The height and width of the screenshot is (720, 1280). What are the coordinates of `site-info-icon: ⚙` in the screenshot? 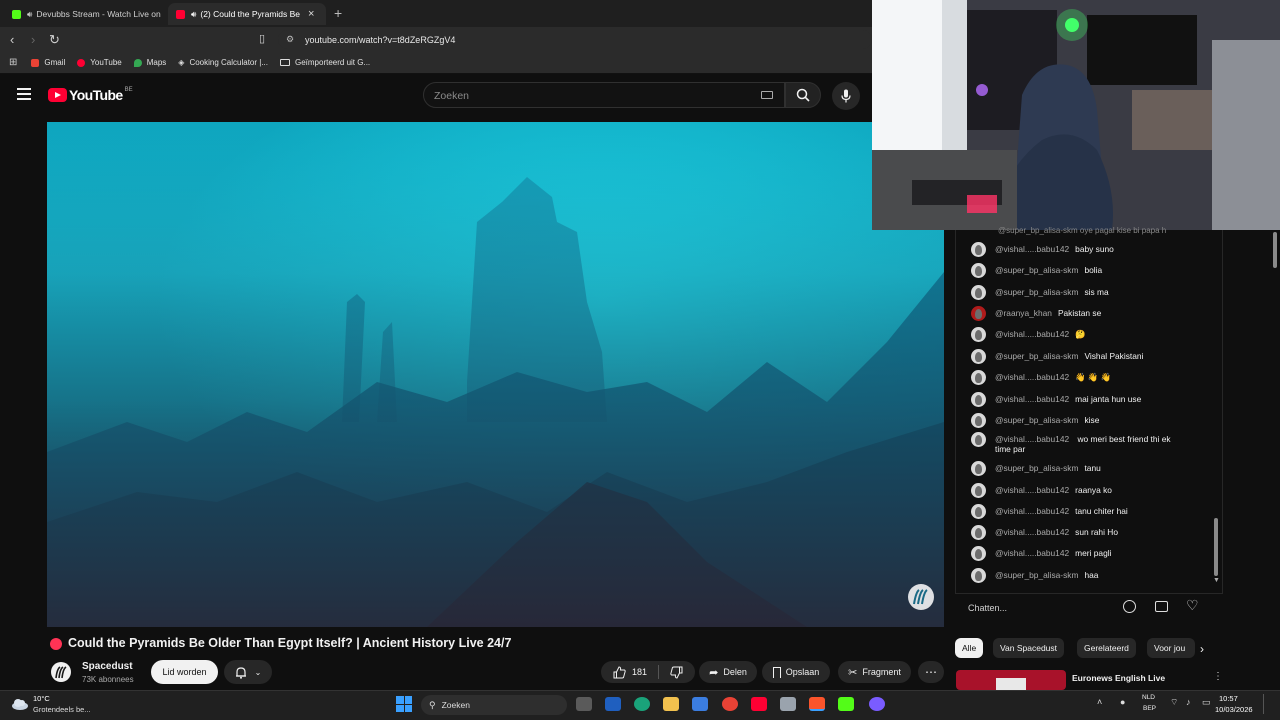 It's located at (290, 39).